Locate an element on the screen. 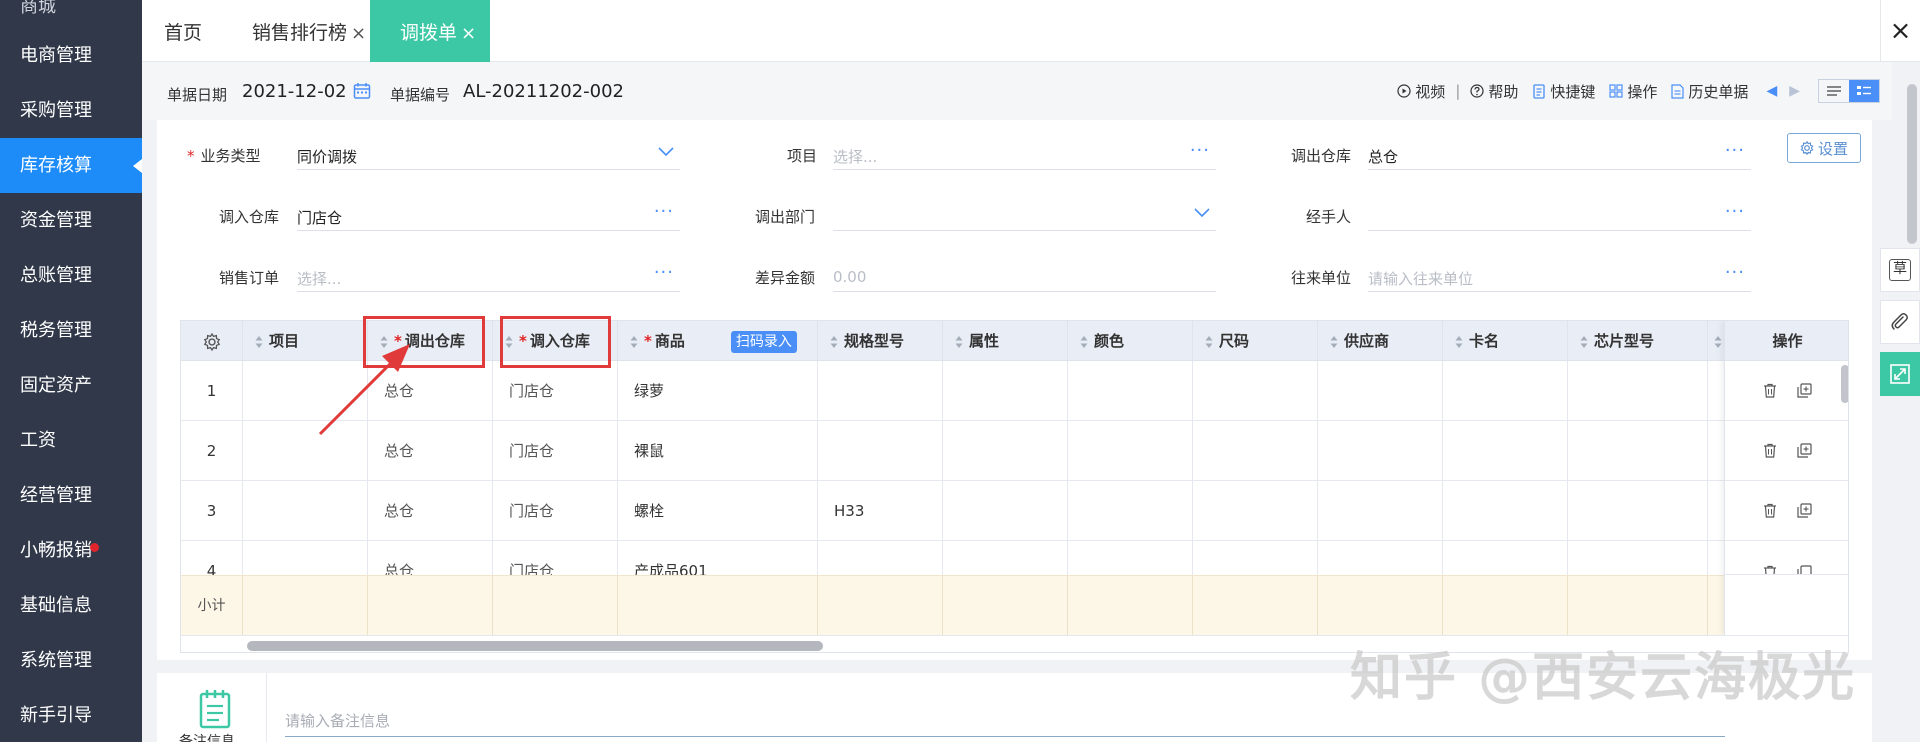 Image resolution: width=1920 pixels, height=742 pixels. cell-product: 螺栓 is located at coordinates (718, 511).